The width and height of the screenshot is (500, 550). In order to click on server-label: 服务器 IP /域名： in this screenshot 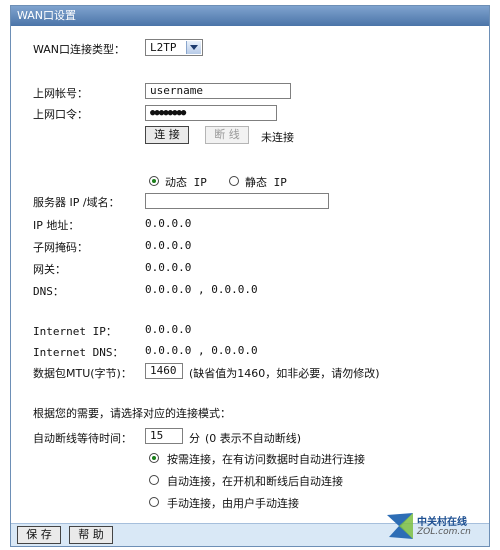, I will do `click(76, 202)`.